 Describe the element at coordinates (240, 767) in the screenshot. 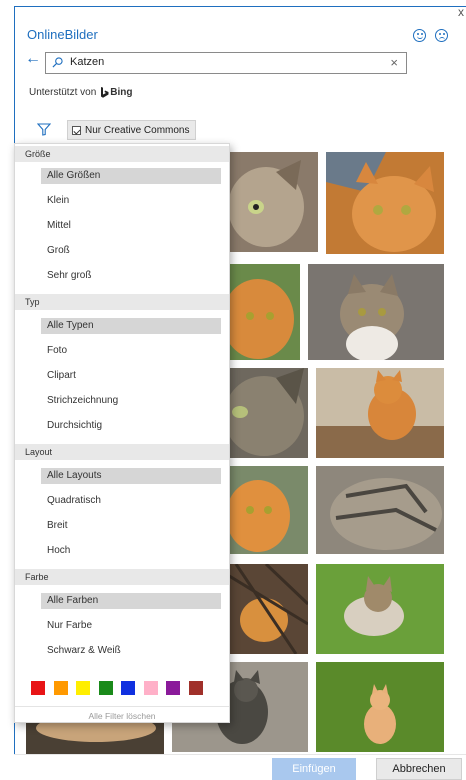

I see `dialog-footer: Einfügen Abbrechen` at that location.